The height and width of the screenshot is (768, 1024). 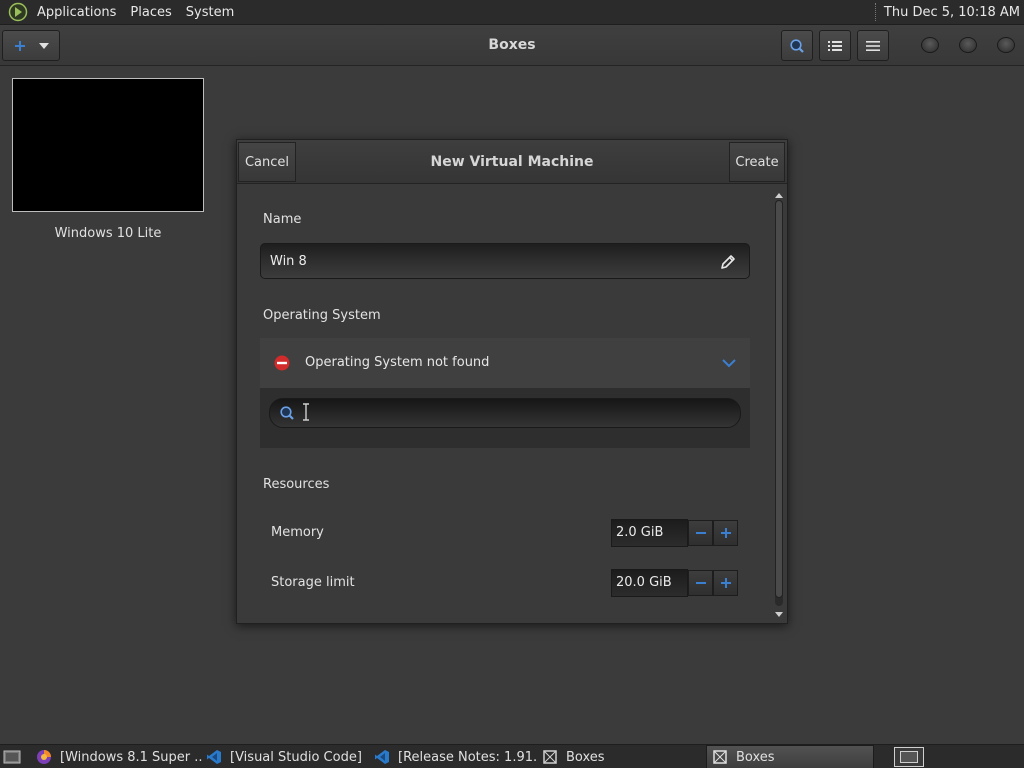 I want to click on name-field-value: Win 8, so click(x=288, y=261).